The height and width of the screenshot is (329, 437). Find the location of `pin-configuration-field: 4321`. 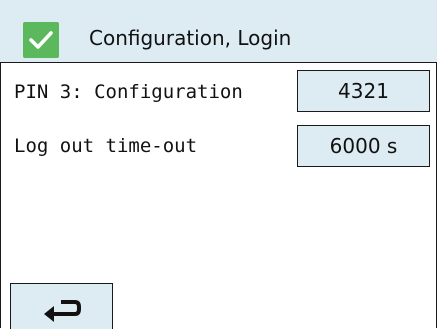

pin-configuration-field: 4321 is located at coordinates (363, 91).